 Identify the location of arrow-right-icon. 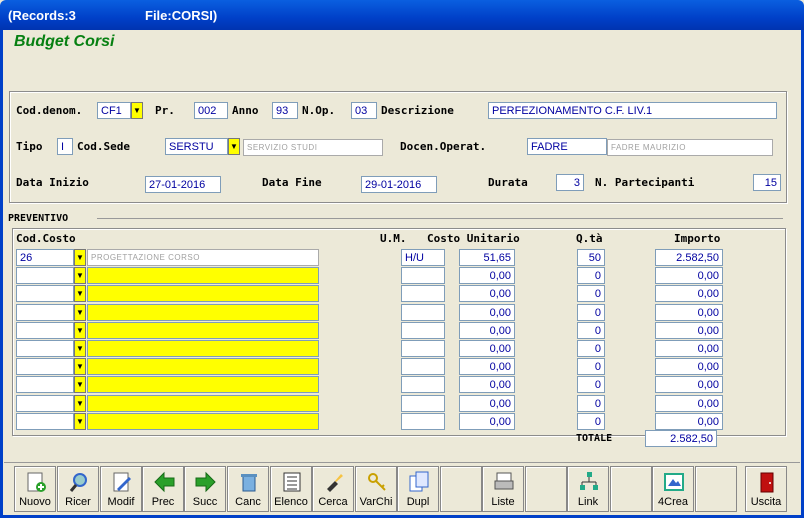
(206, 482).